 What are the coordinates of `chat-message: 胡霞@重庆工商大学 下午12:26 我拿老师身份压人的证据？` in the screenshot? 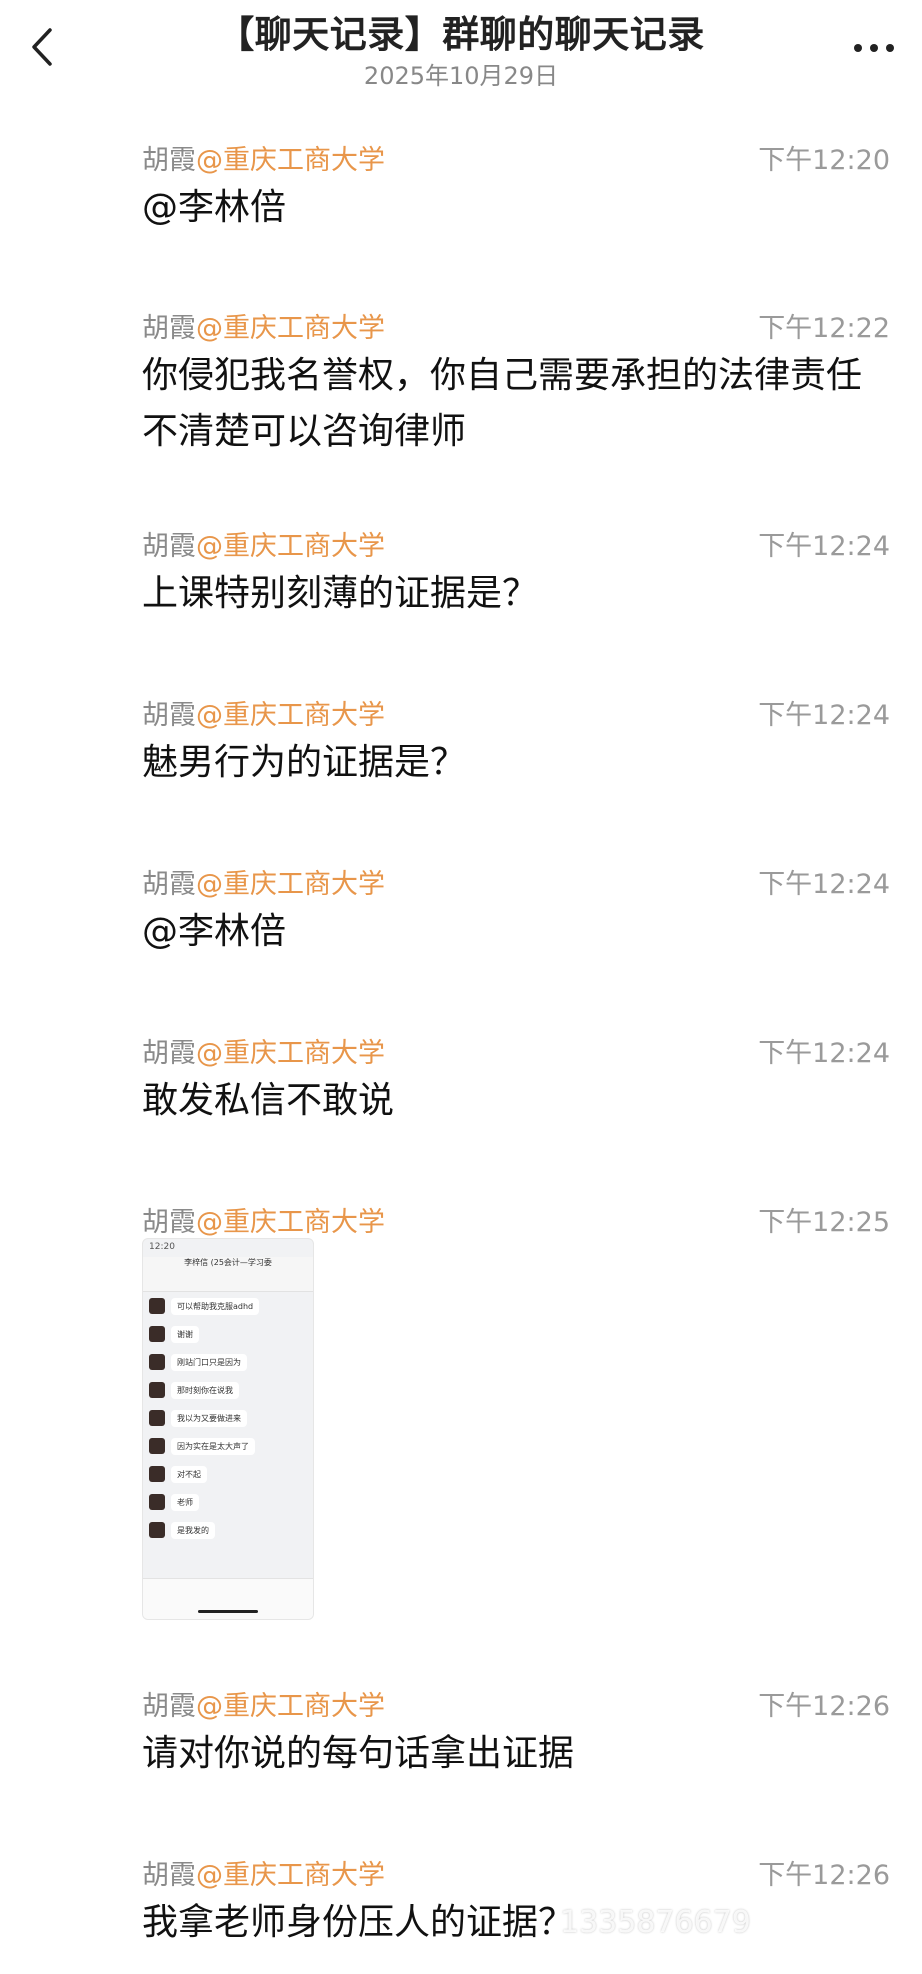 It's located at (516, 1902).